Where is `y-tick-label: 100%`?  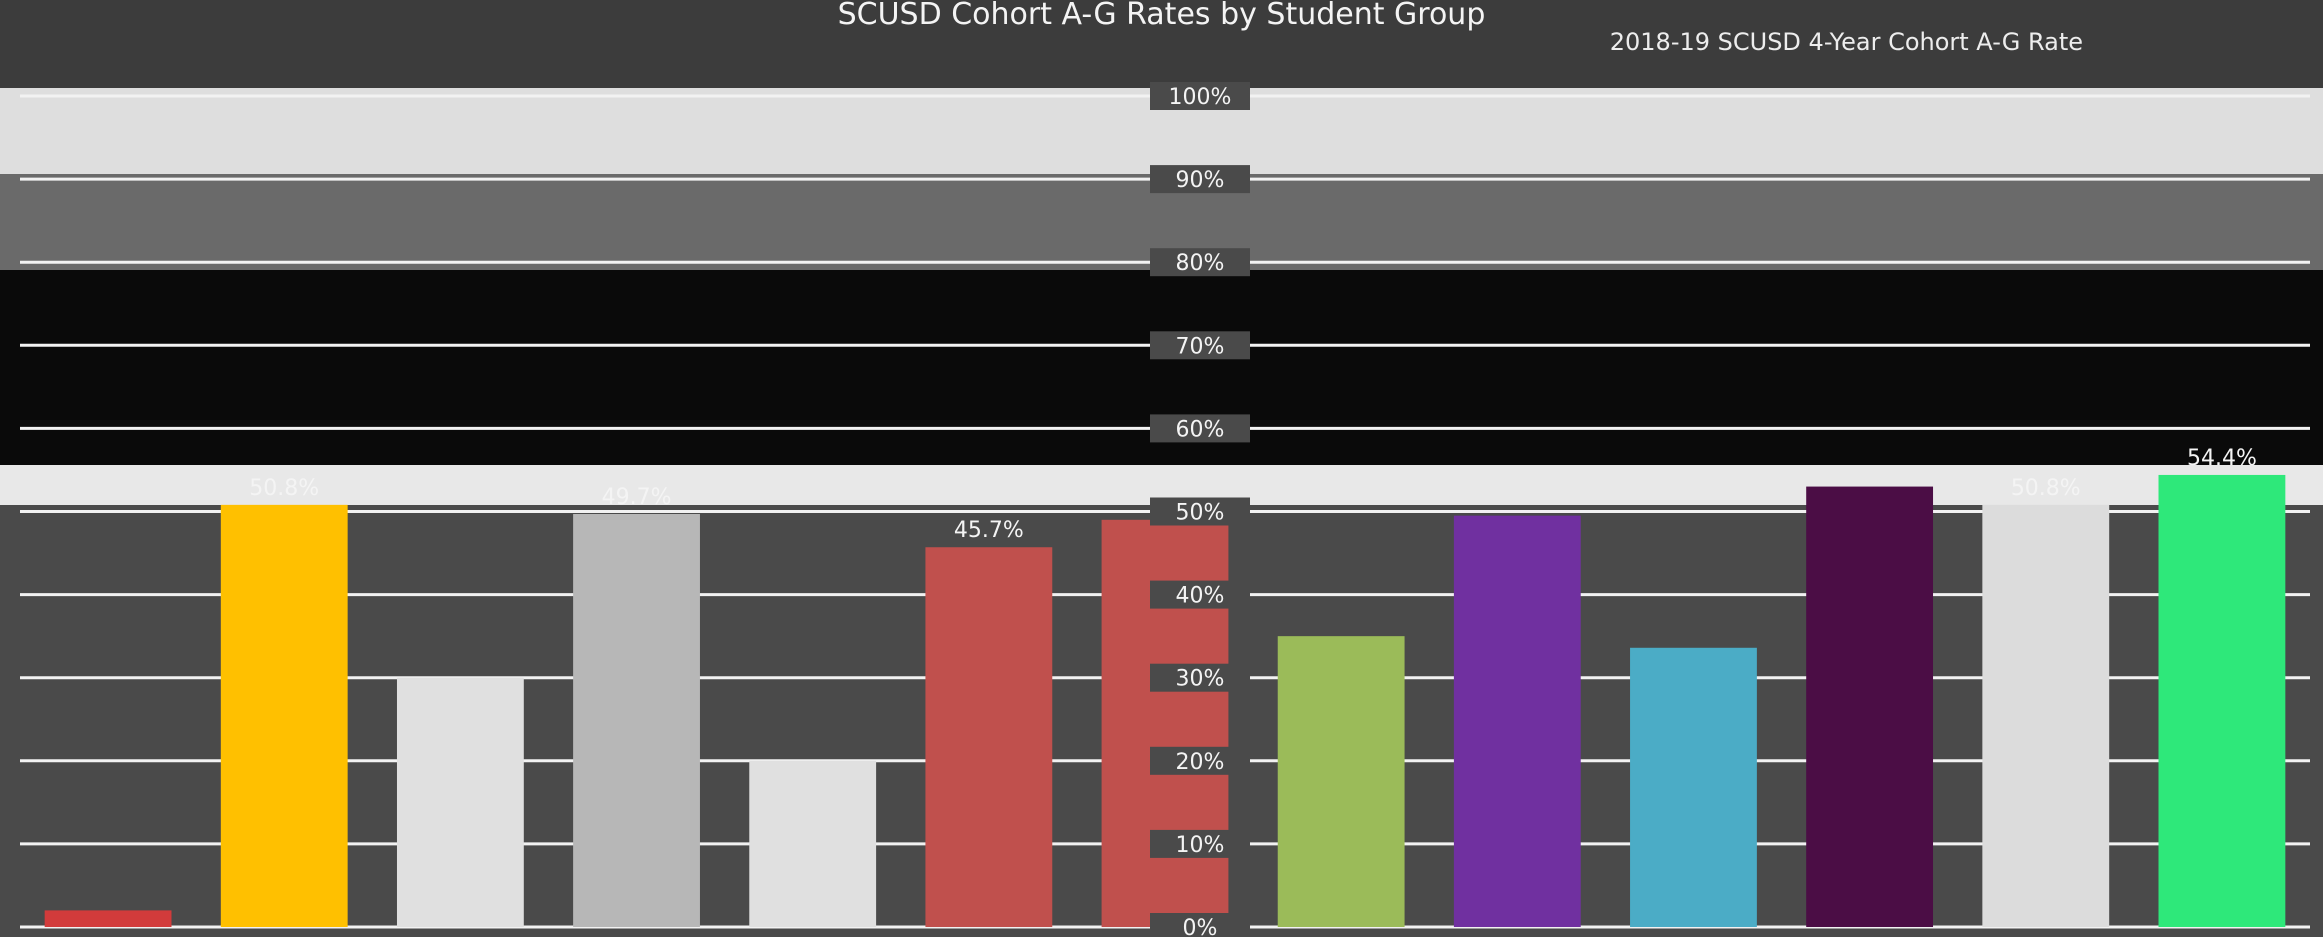
y-tick-label: 100% is located at coordinates (1200, 97).